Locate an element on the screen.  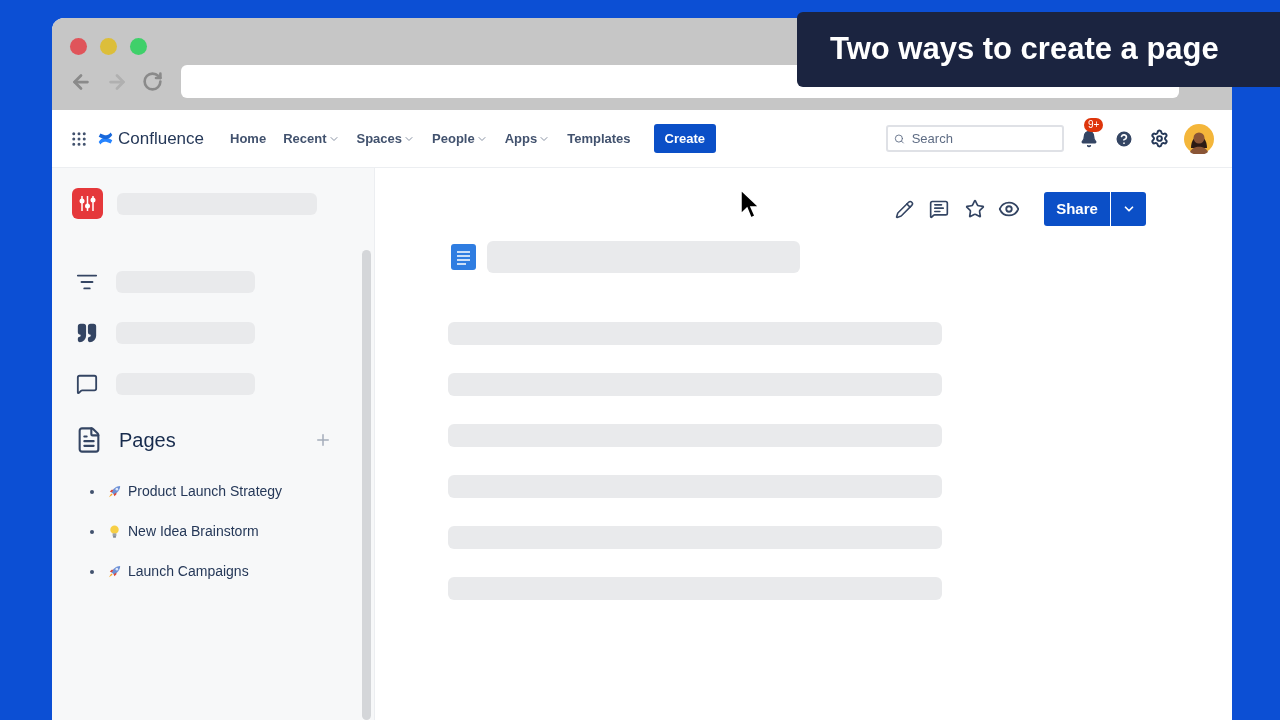
star-icon is located at coordinates (975, 209).